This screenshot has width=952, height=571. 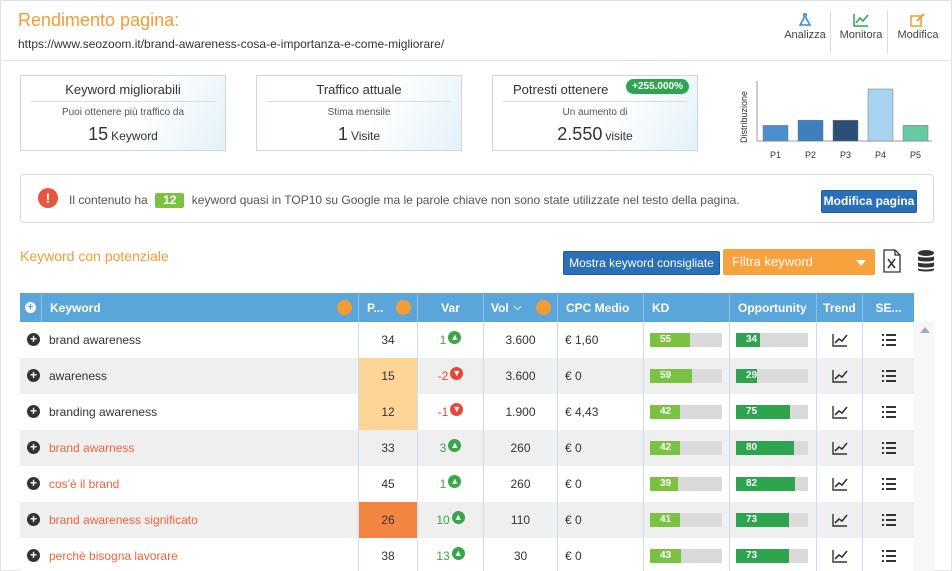 I want to click on column-header-trend: Trend, so click(x=840, y=307).